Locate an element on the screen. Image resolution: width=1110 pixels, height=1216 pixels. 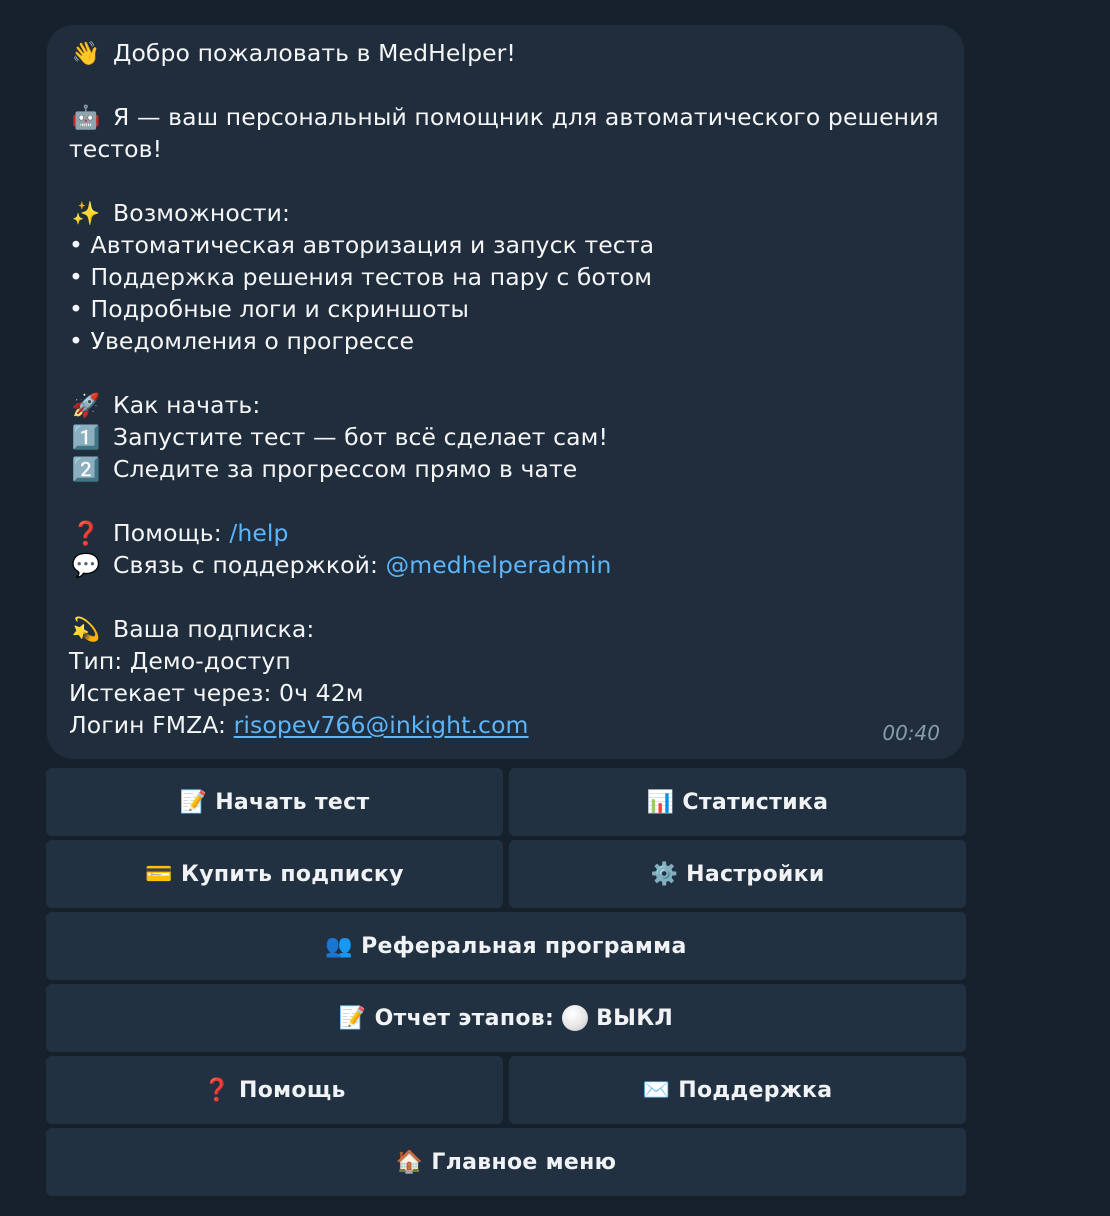
house-icon: 🏠 is located at coordinates (409, 1162).